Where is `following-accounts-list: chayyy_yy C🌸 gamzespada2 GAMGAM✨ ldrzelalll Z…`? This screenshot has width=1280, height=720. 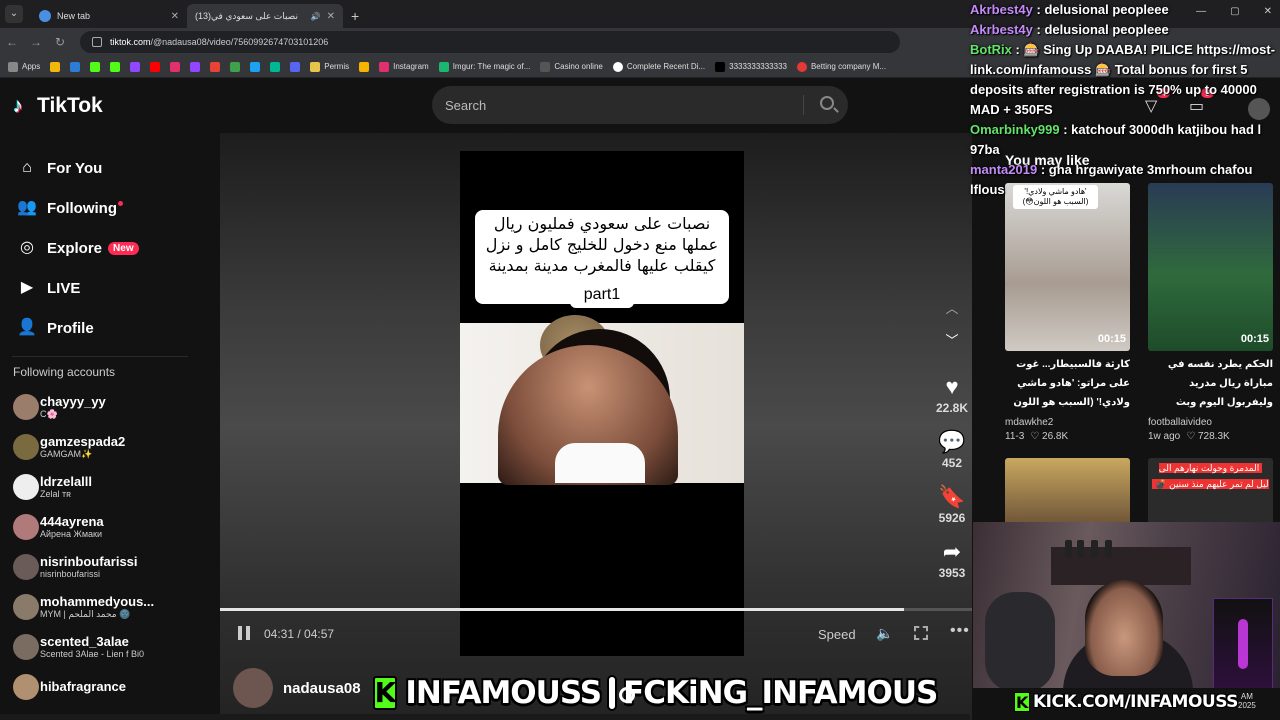 following-accounts-list: chayyy_yy C🌸 gamzespada2 GAMGAM✨ ldrzelalll Z… is located at coordinates (100, 547).